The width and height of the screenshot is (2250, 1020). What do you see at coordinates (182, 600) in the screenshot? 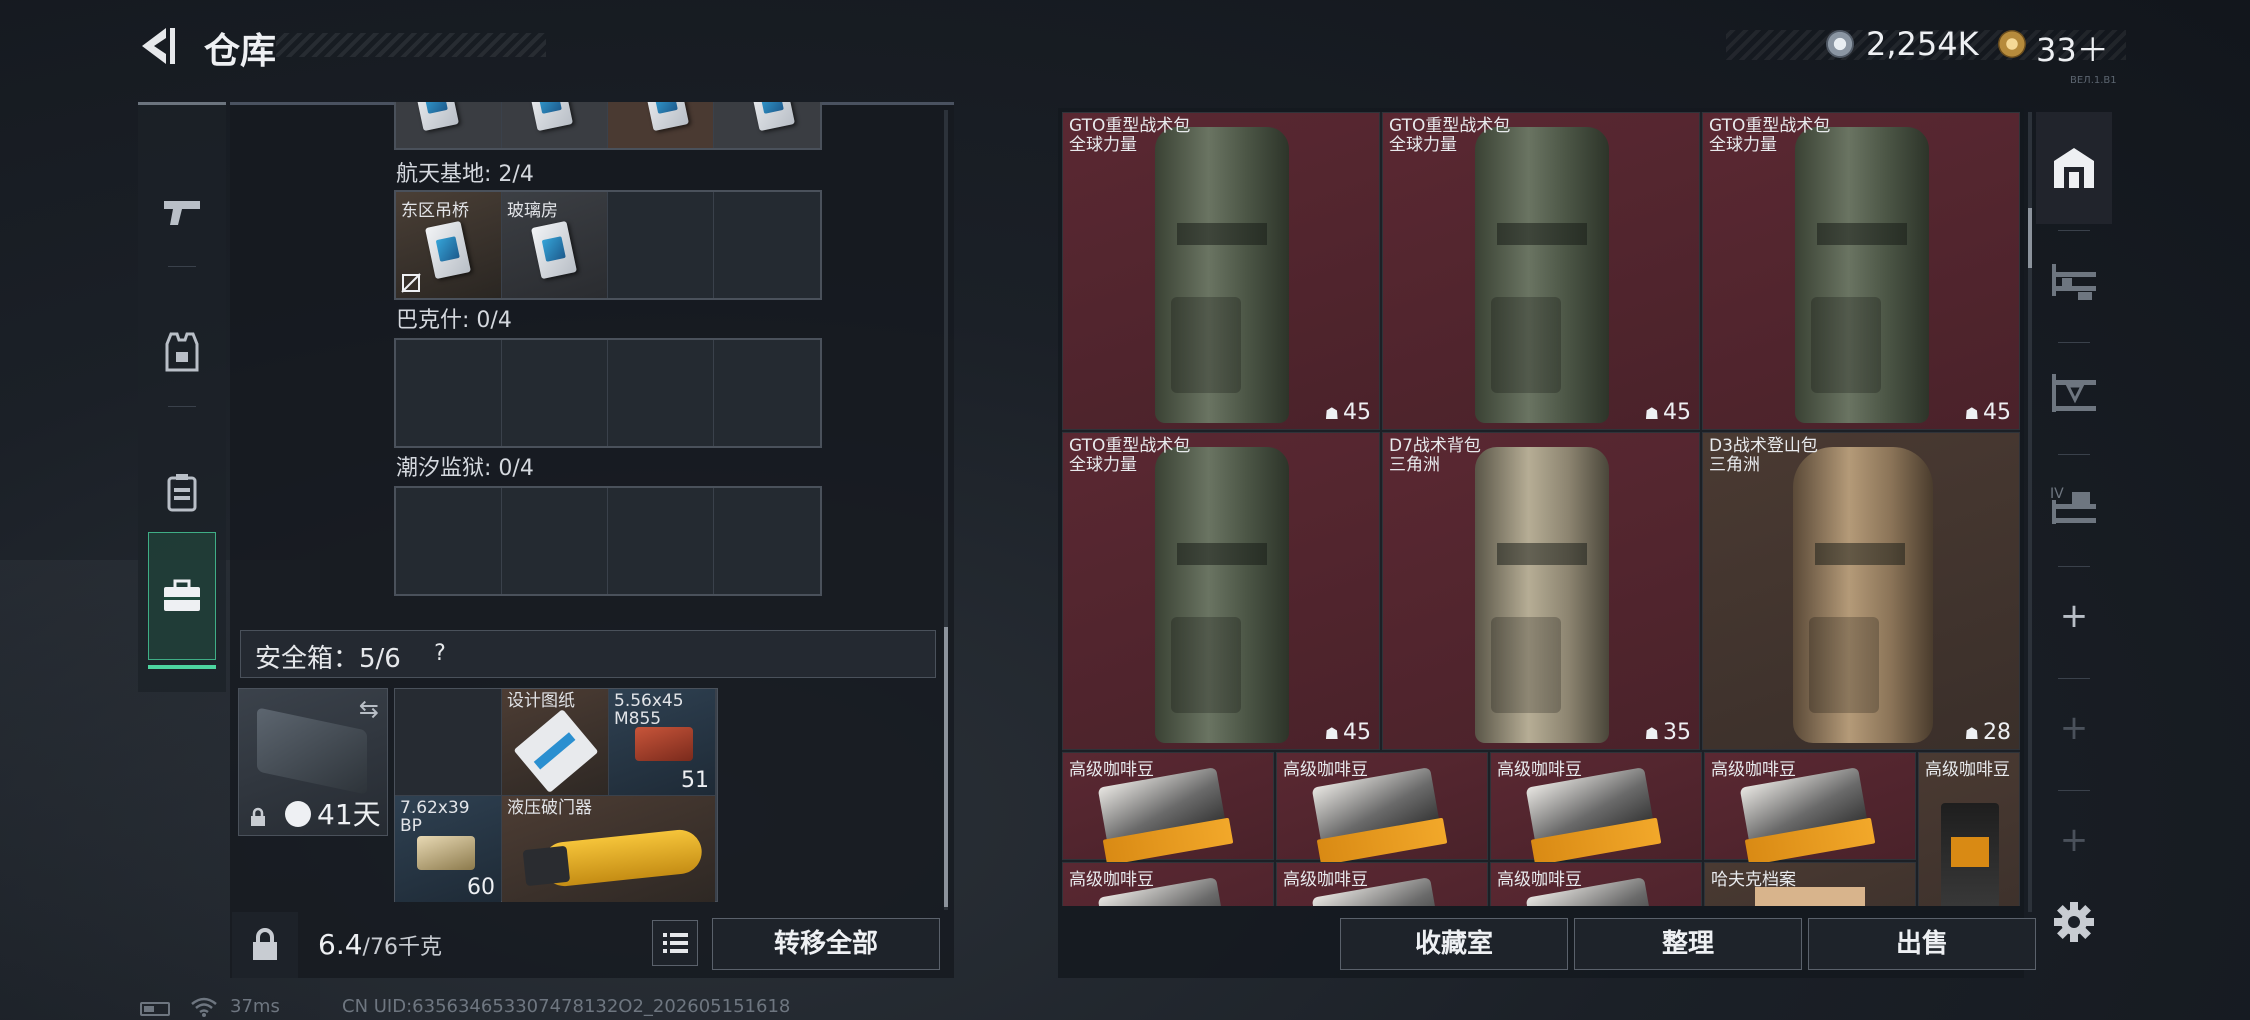
I see `nav-storage` at bounding box center [182, 600].